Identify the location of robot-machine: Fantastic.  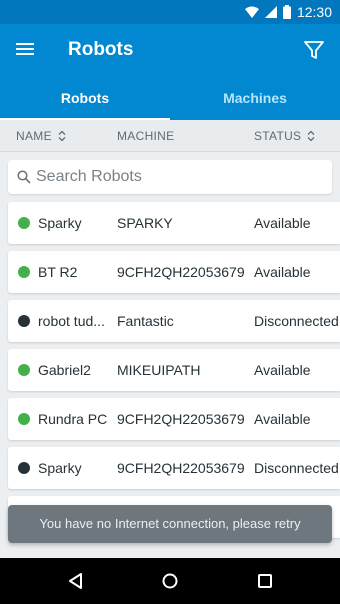
(145, 321).